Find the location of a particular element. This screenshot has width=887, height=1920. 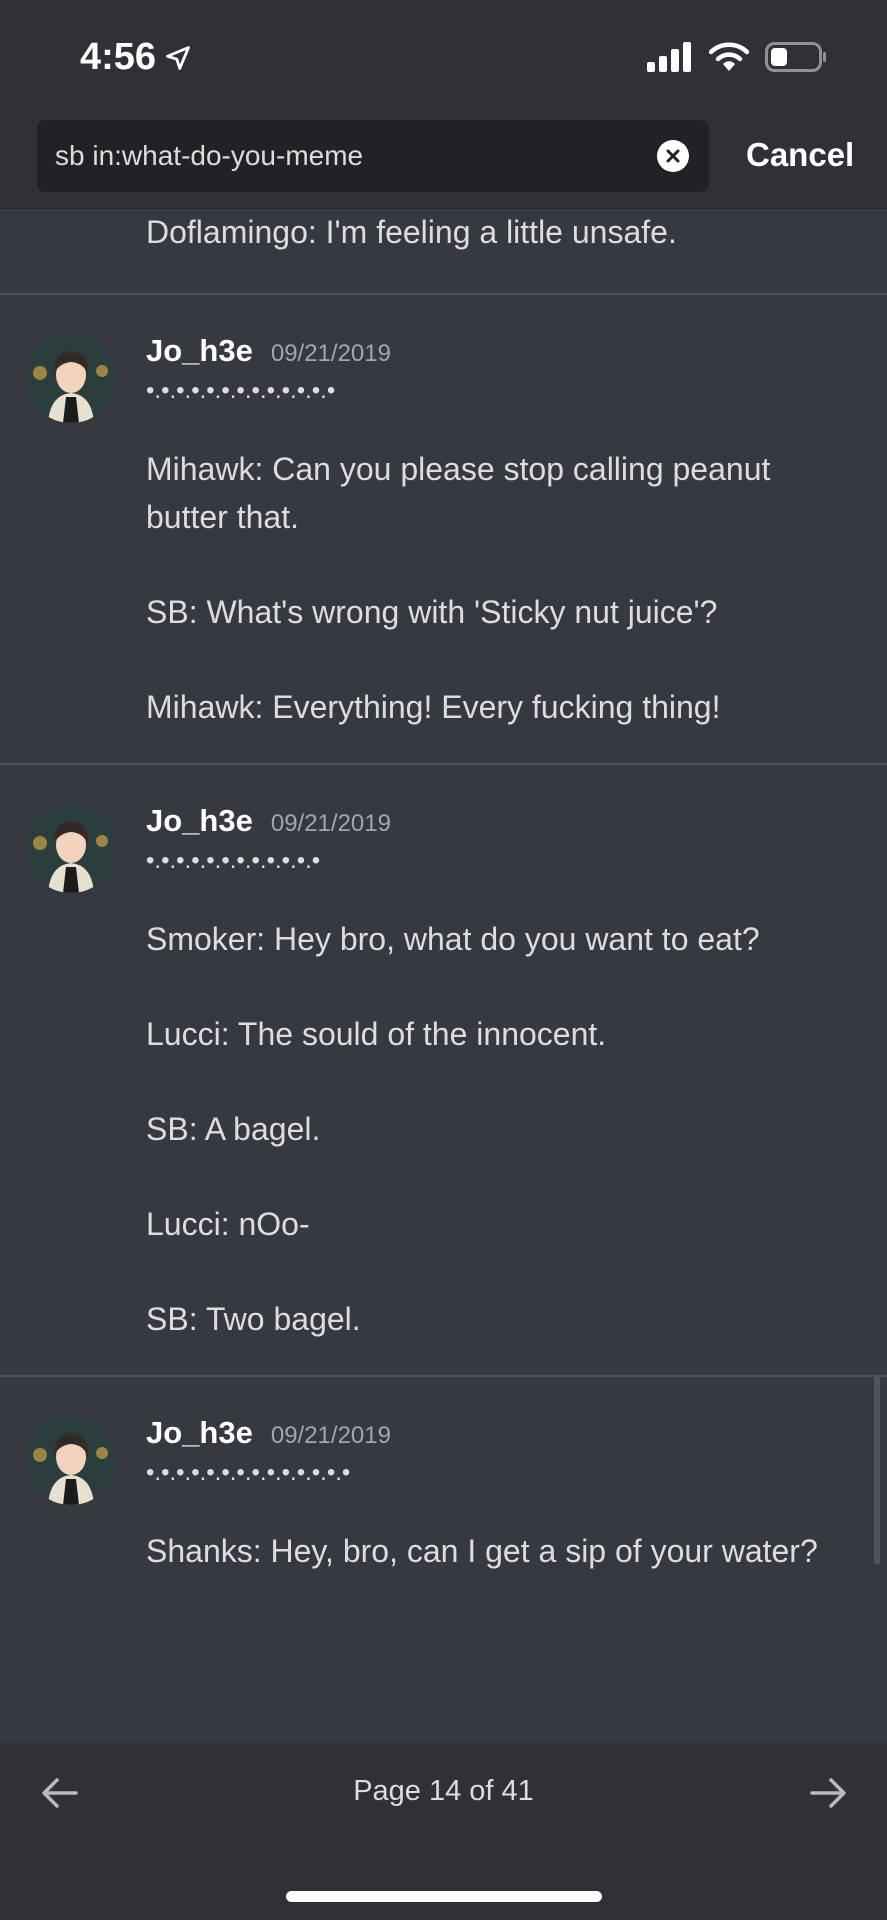

search-input: sb in:what-do-you-meme is located at coordinates (373, 156).